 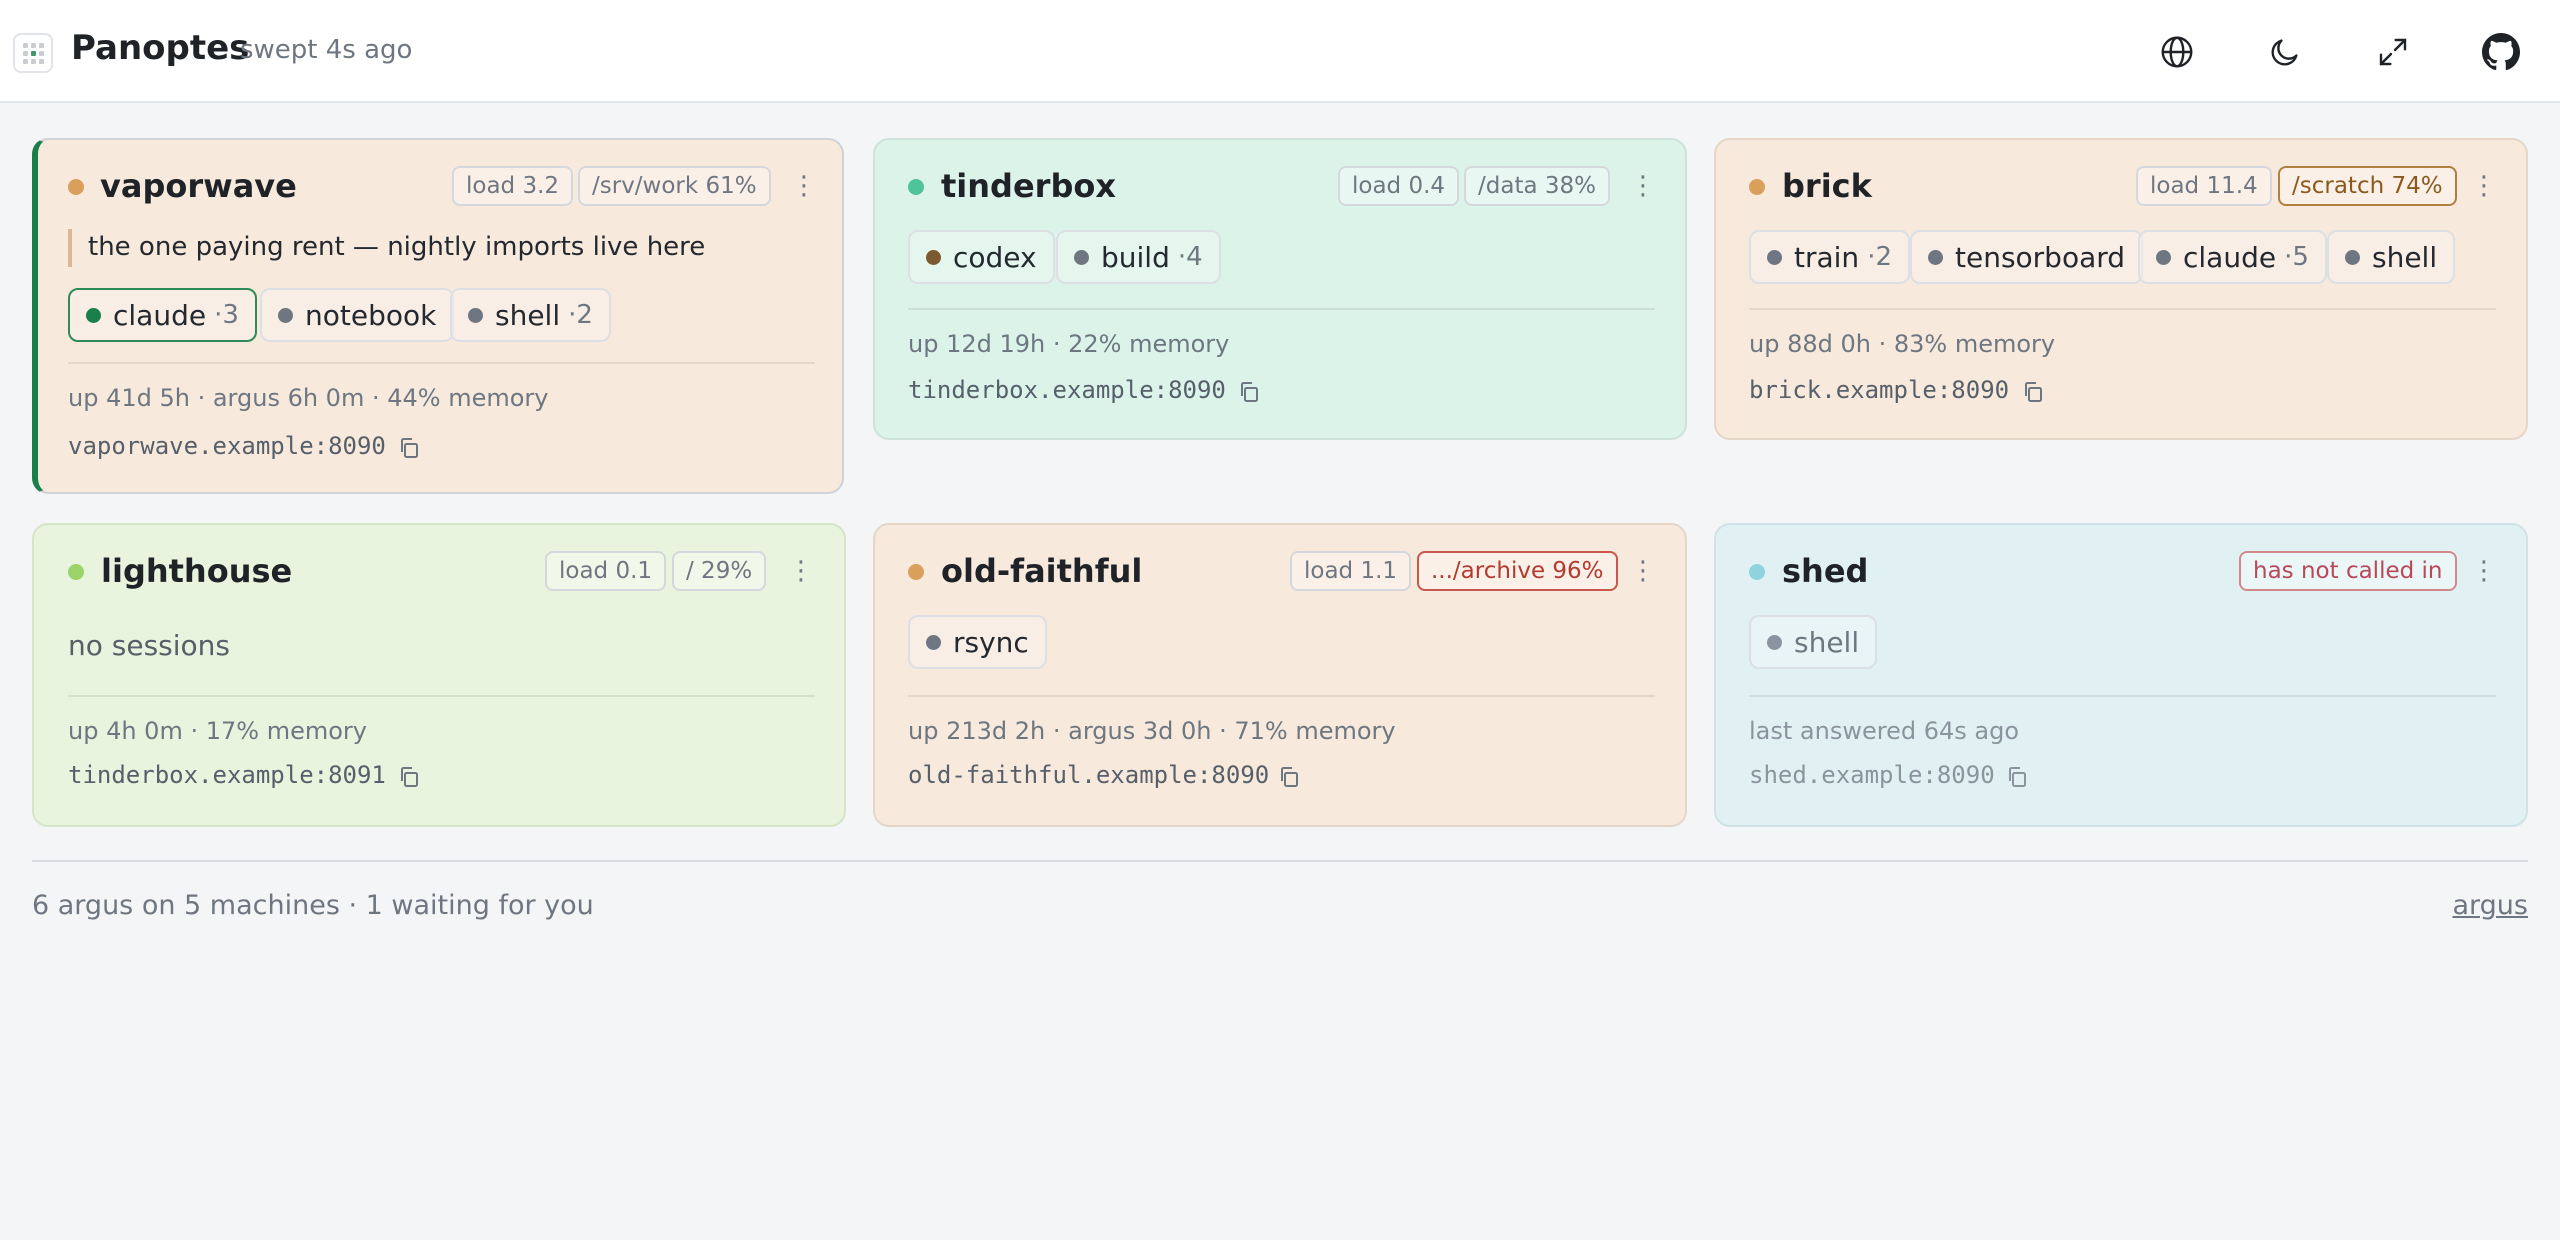 What do you see at coordinates (1827, 186) in the screenshot?
I see `machine-name: brick` at bounding box center [1827, 186].